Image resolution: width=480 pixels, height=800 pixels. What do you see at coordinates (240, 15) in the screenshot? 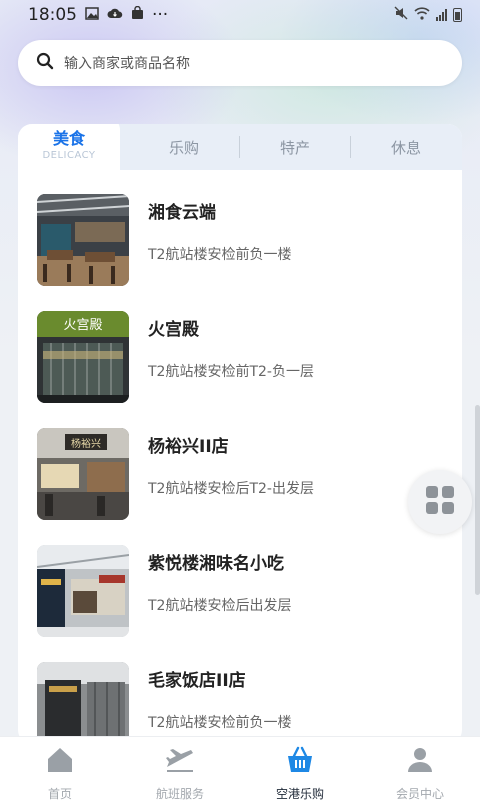
I see `status-bar: 18:05 ···` at bounding box center [240, 15].